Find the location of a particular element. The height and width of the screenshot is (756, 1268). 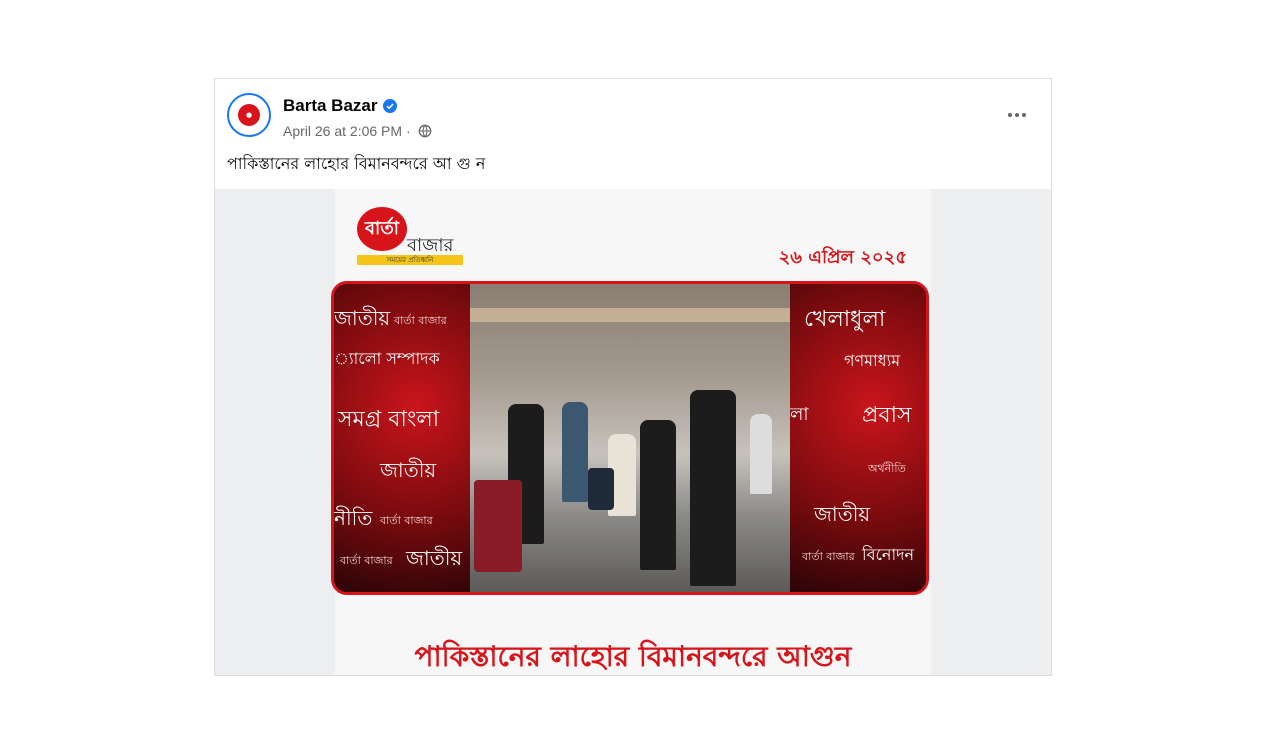

post-caption: পাকিস্তানের লাহোর বিমানবন্দরে আ গু ন is located at coordinates (356, 163).